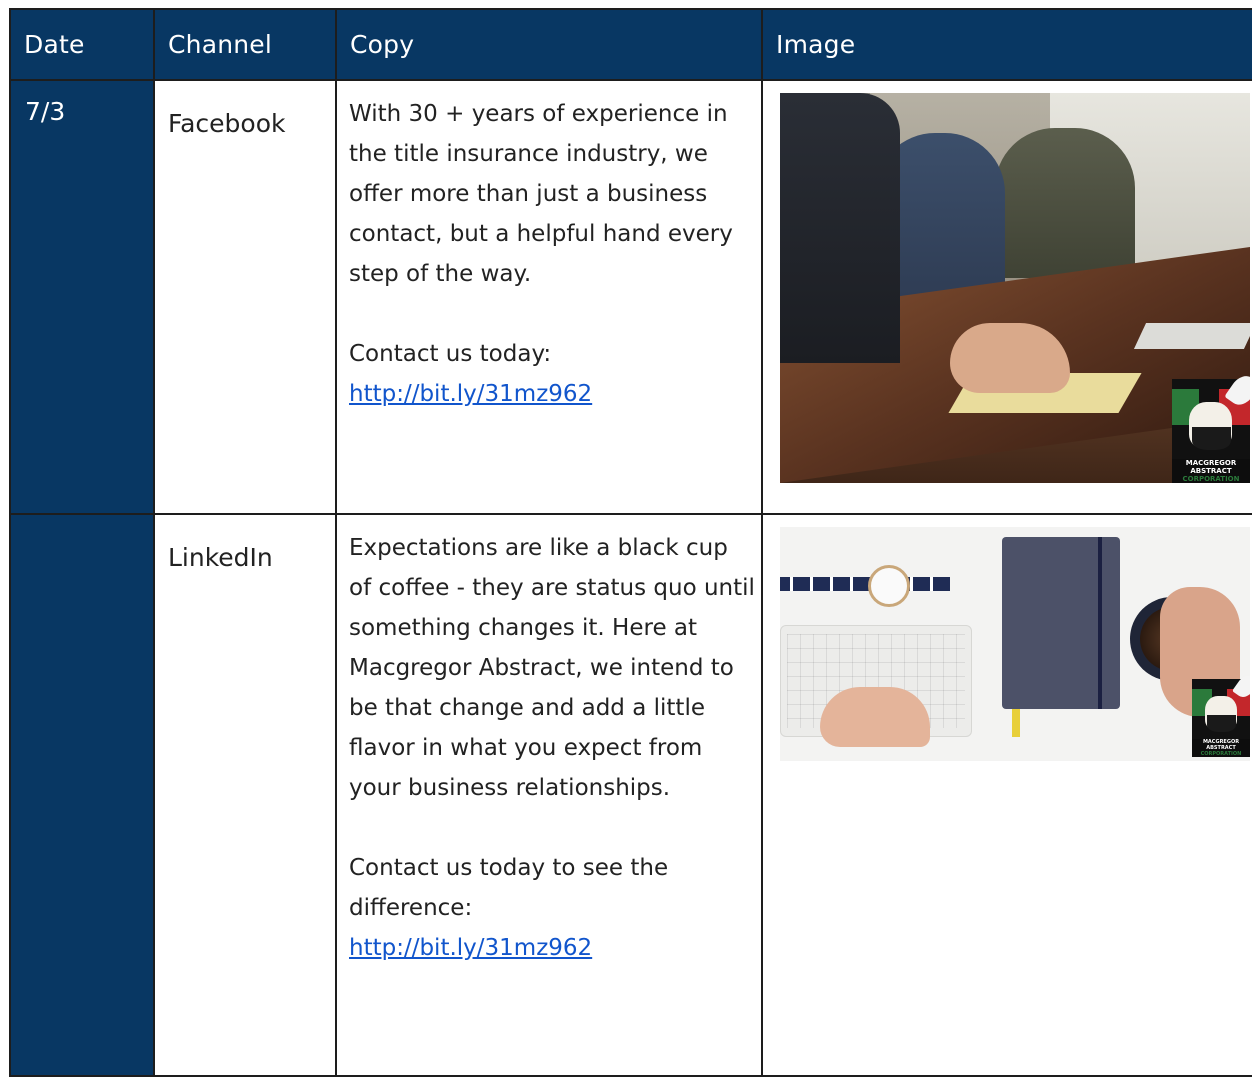 Image resolution: width=1252 pixels, height=1077 pixels. What do you see at coordinates (816, 44) in the screenshot?
I see `header-image-label: Image` at bounding box center [816, 44].